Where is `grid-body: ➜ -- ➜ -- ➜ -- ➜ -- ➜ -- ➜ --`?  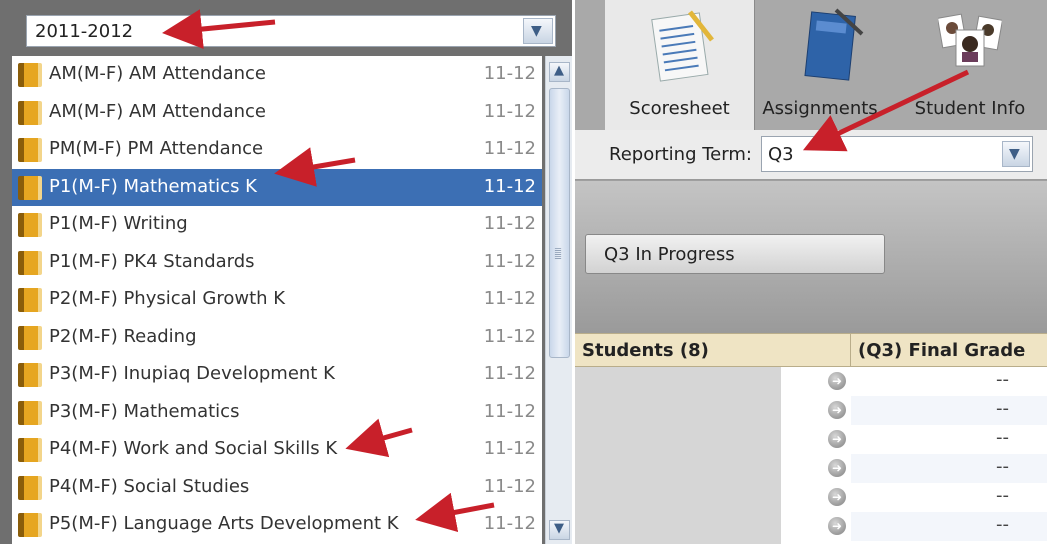 grid-body: ➜ -- ➜ -- ➜ -- ➜ -- ➜ -- ➜ -- is located at coordinates (811, 455).